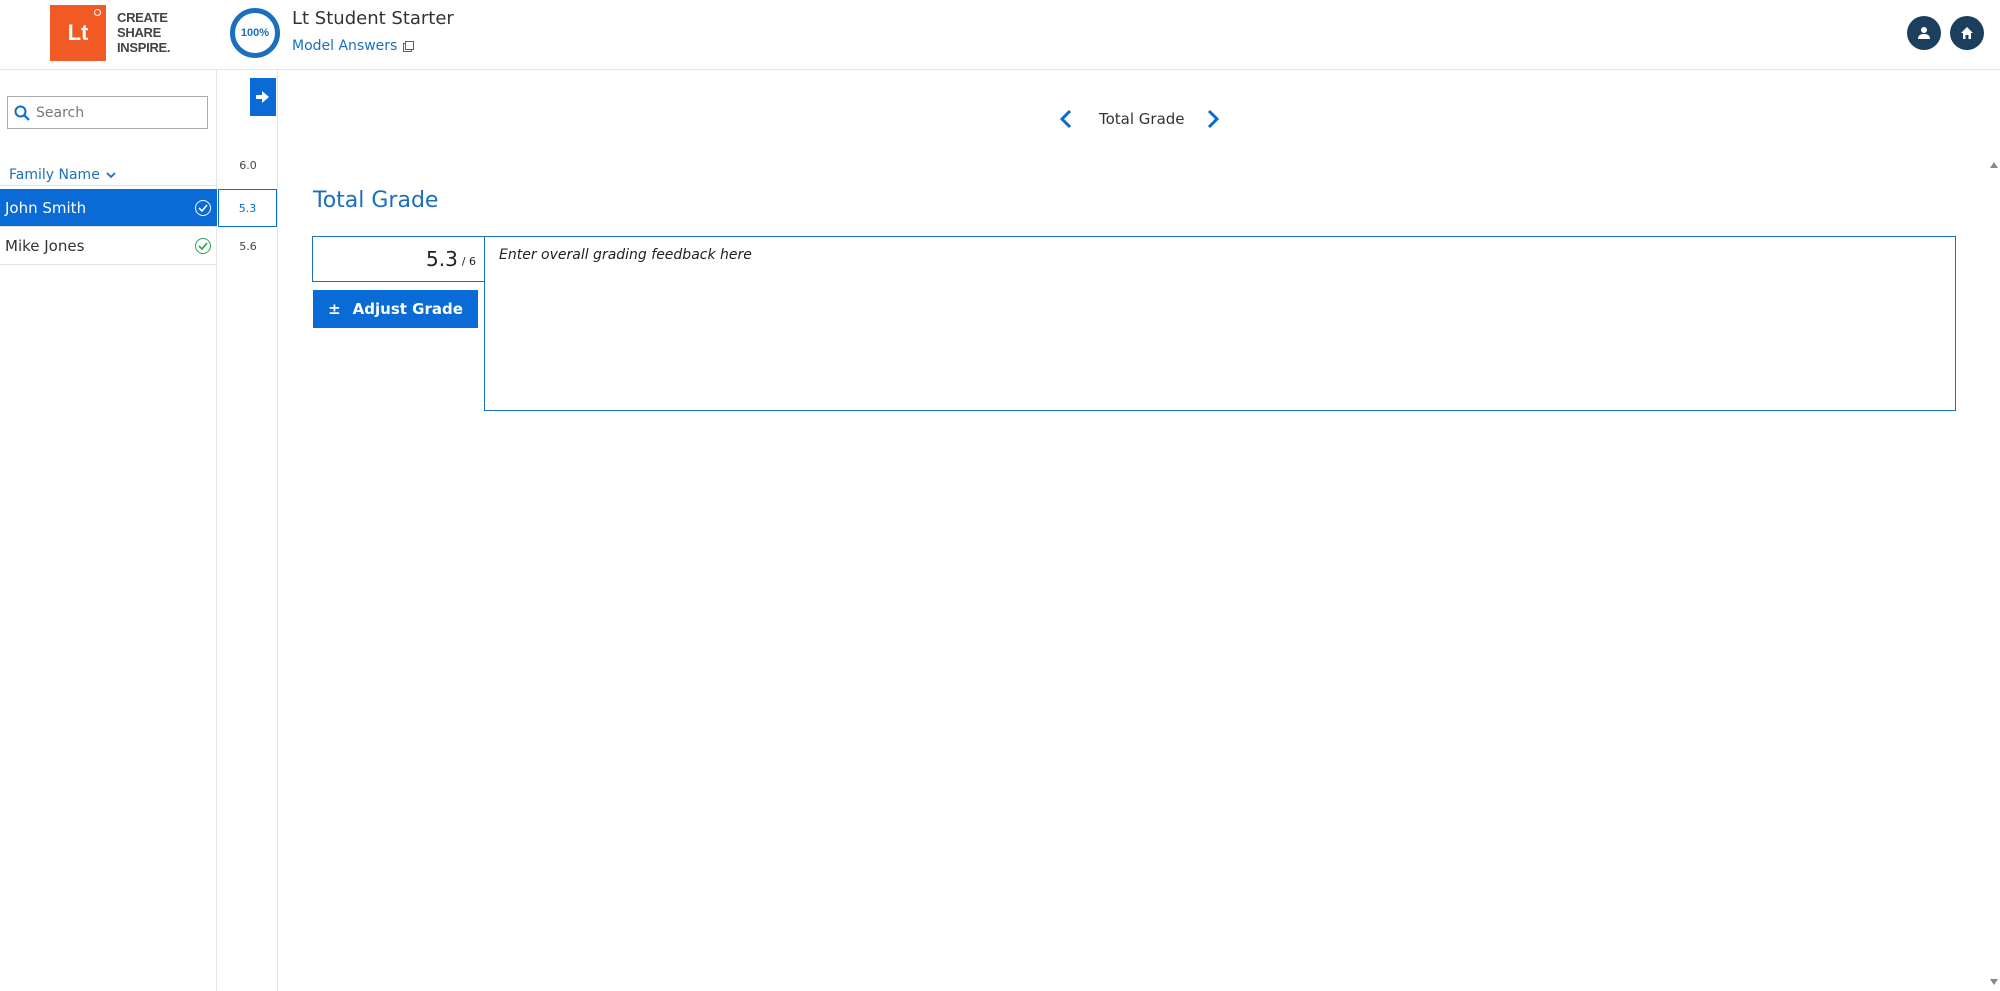 The image size is (2000, 991). I want to click on collapse-toggle-button, so click(263, 97).